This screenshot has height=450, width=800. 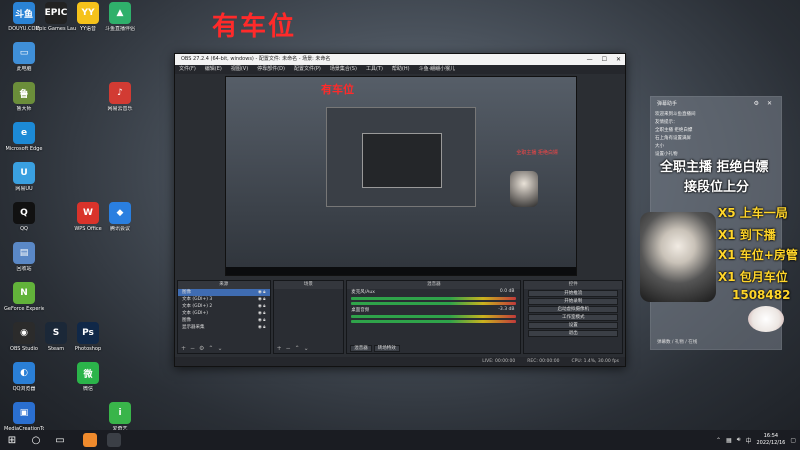 What do you see at coordinates (573, 293) in the screenshot?
I see `control-button: 开始推流` at bounding box center [573, 293].